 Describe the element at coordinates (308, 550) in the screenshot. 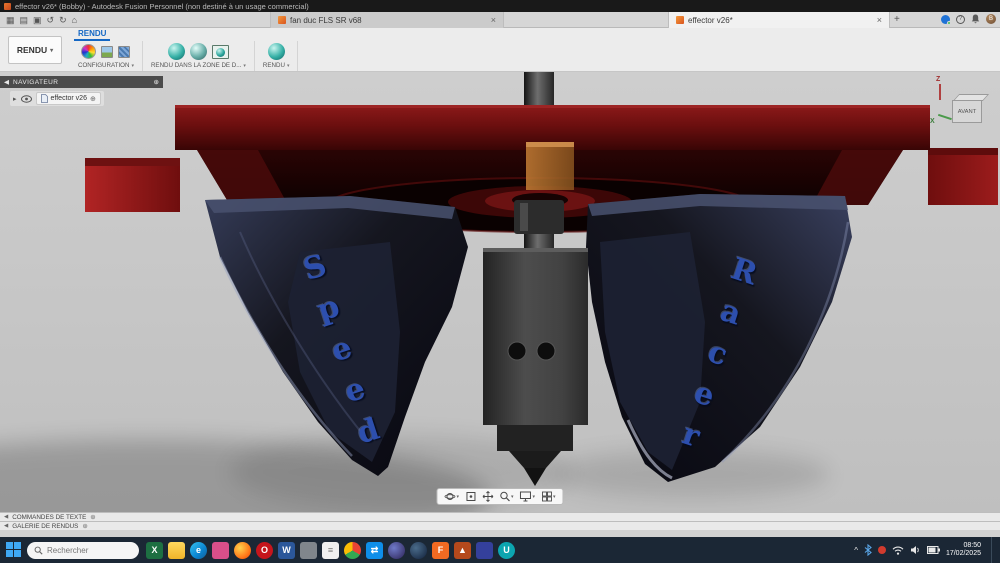

I see `camera-icon` at that location.